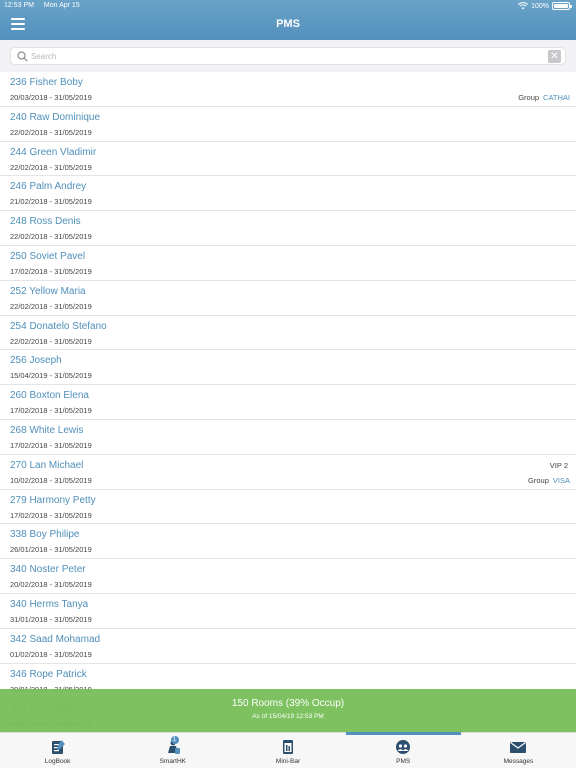 The height and width of the screenshot is (768, 576). What do you see at coordinates (51, 97) in the screenshot?
I see `stay-dates: 20/03/2018 - 31/05/2019` at bounding box center [51, 97].